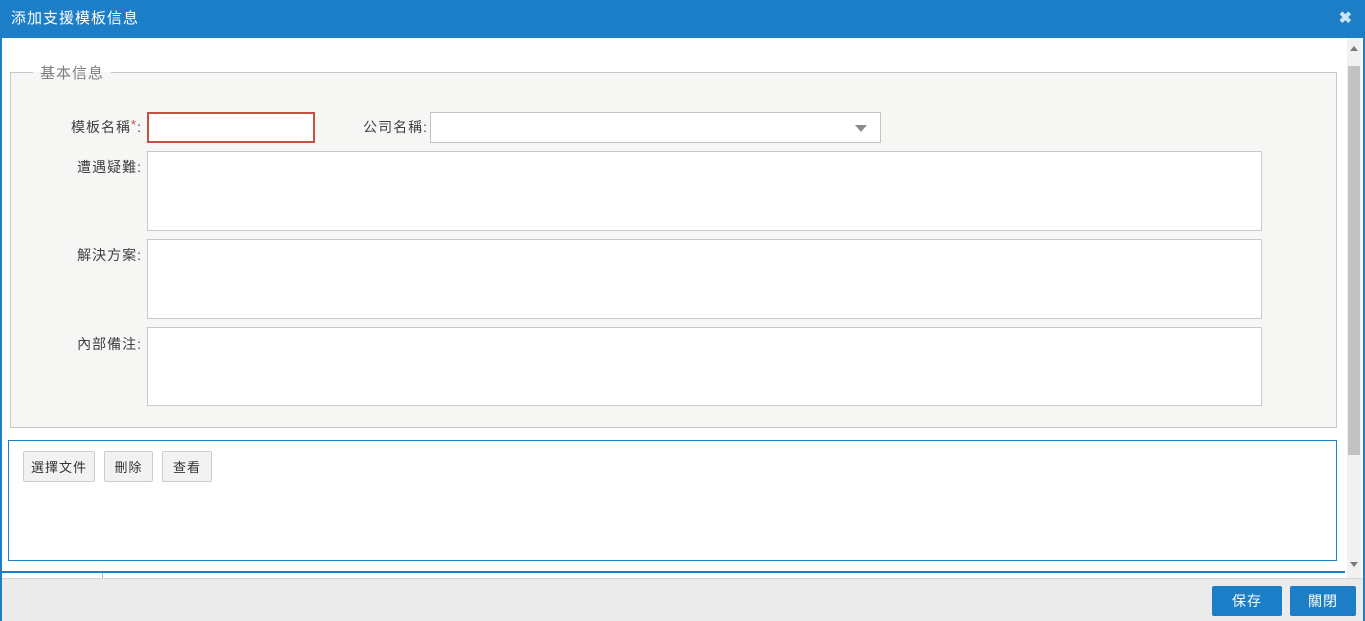 The width and height of the screenshot is (1365, 621). What do you see at coordinates (134, 124) in the screenshot?
I see `required-asterisk: *` at bounding box center [134, 124].